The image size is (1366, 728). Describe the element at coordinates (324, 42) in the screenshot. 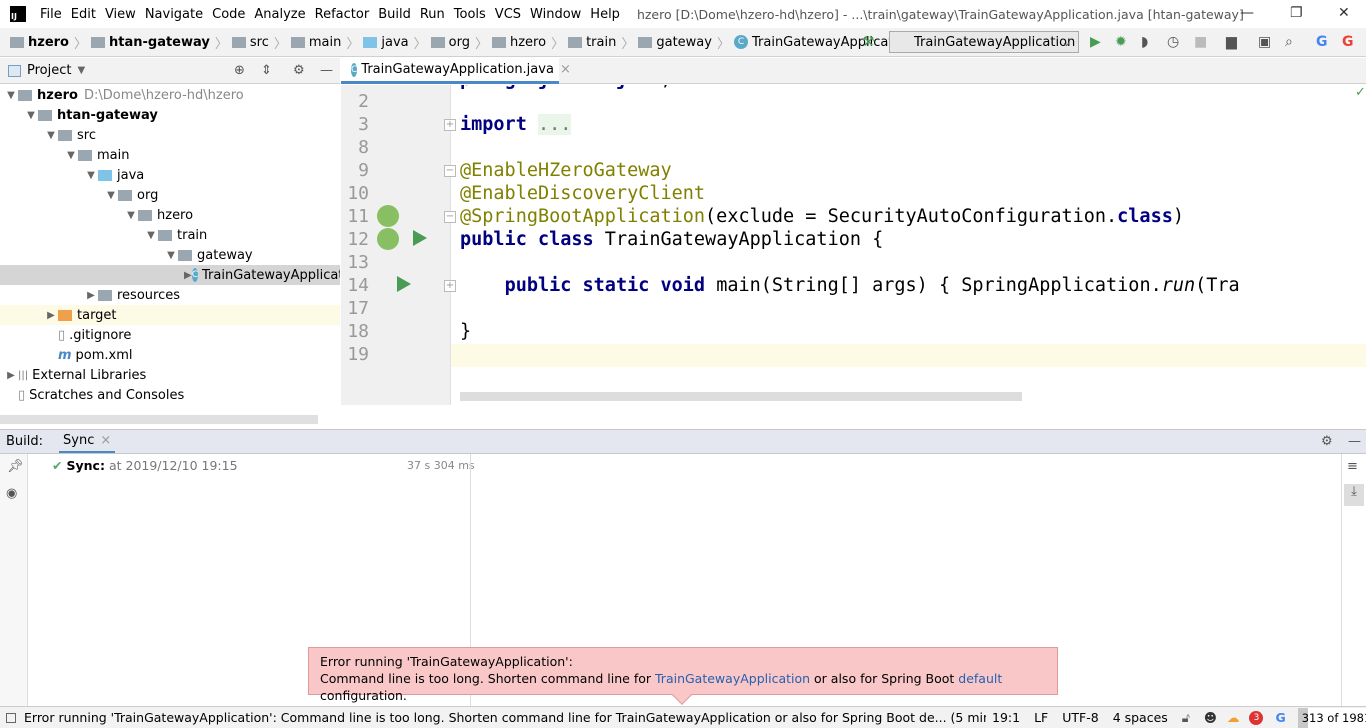

I see `breadcrumb-item: main 〉` at that location.